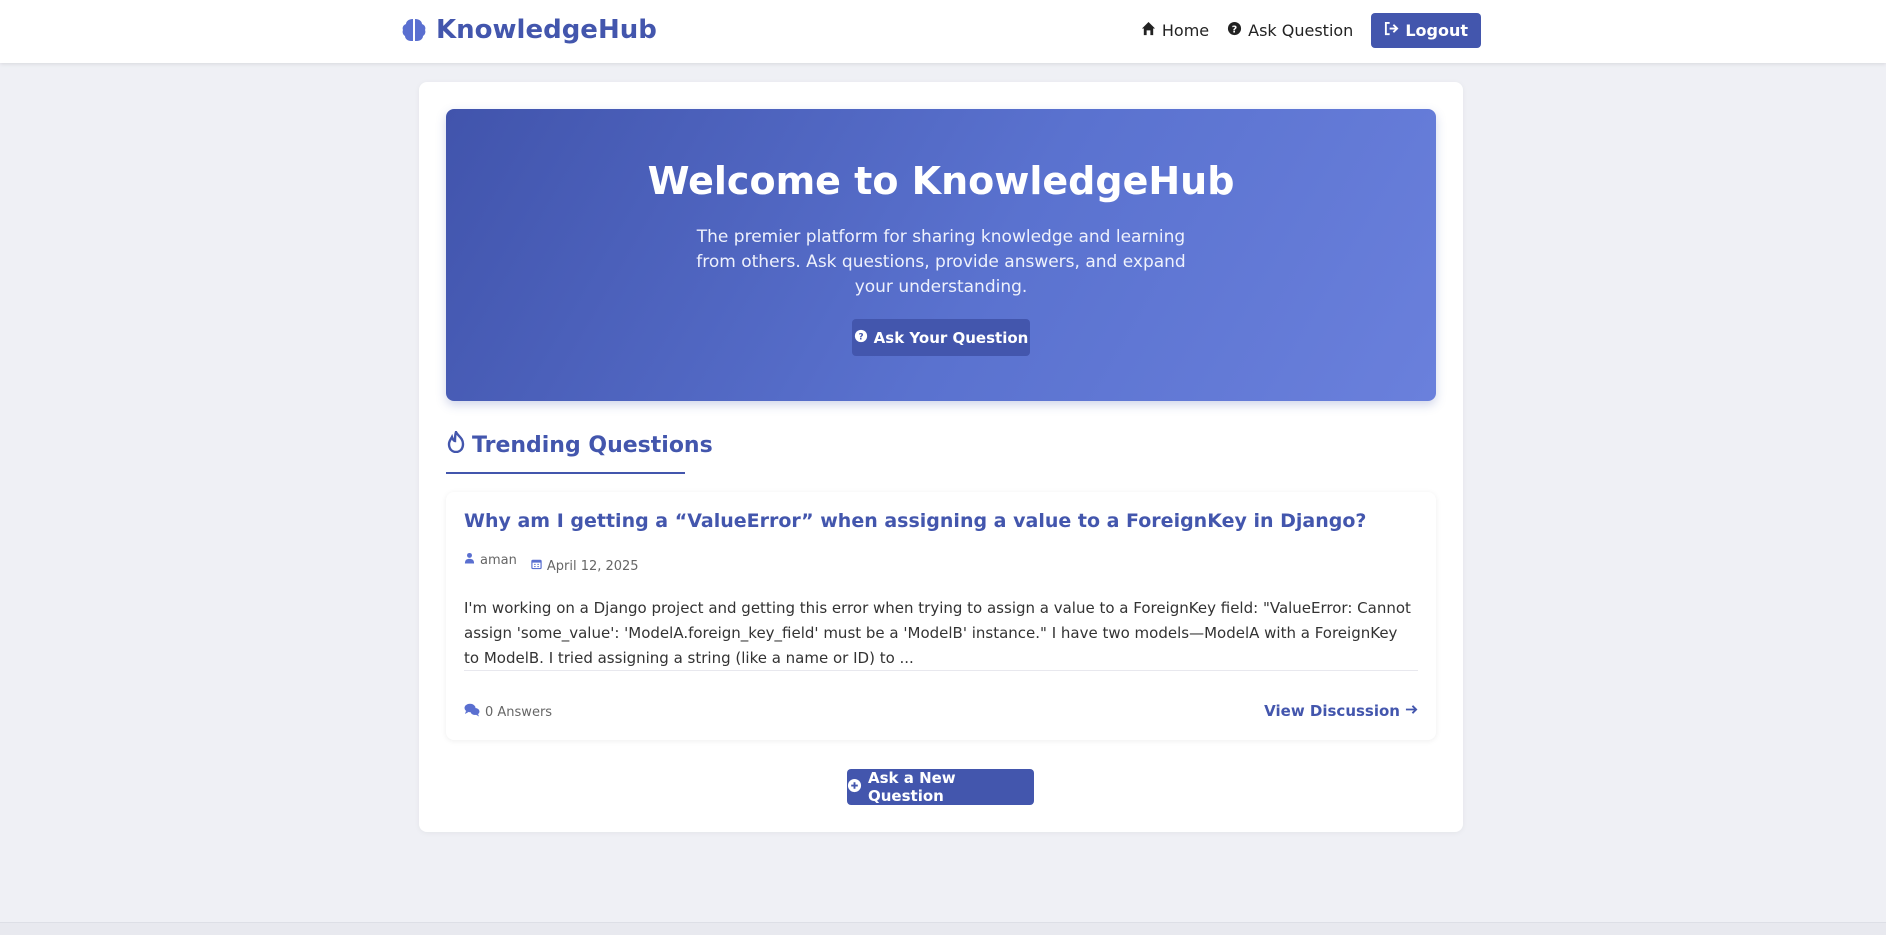 The image size is (1886, 935). What do you see at coordinates (414, 30) in the screenshot?
I see `brain-icon` at bounding box center [414, 30].